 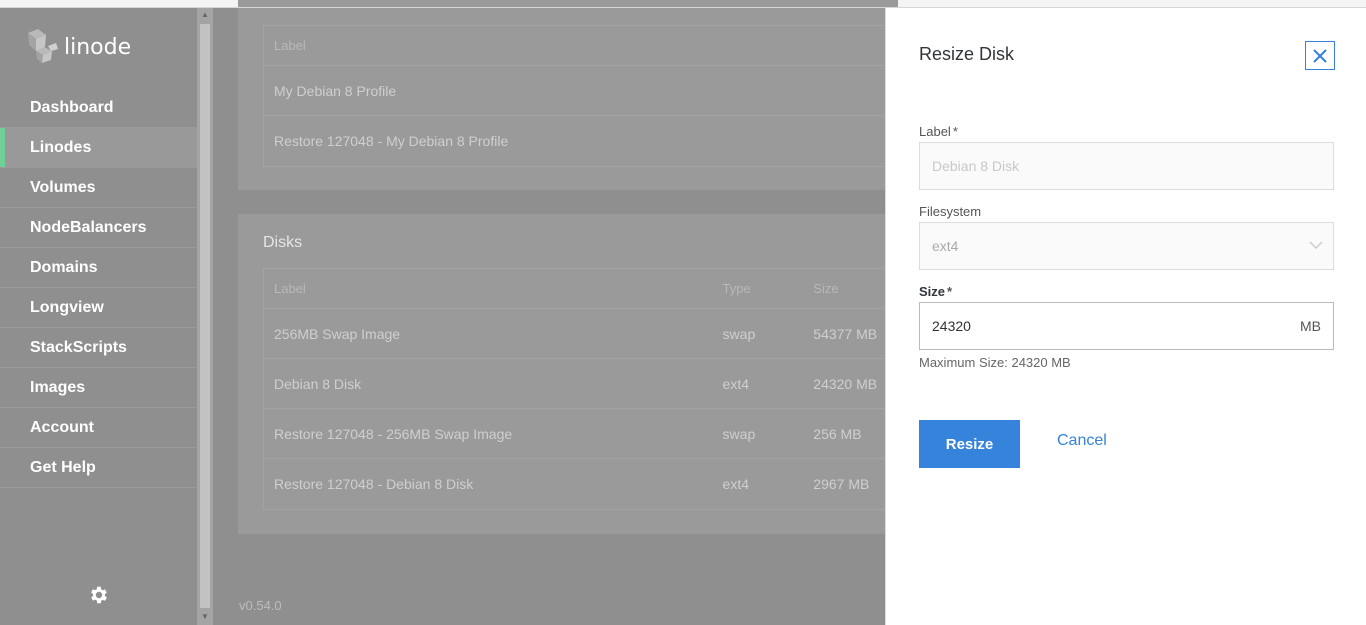 I want to click on size-input: 24320 MB, so click(x=1126, y=326).